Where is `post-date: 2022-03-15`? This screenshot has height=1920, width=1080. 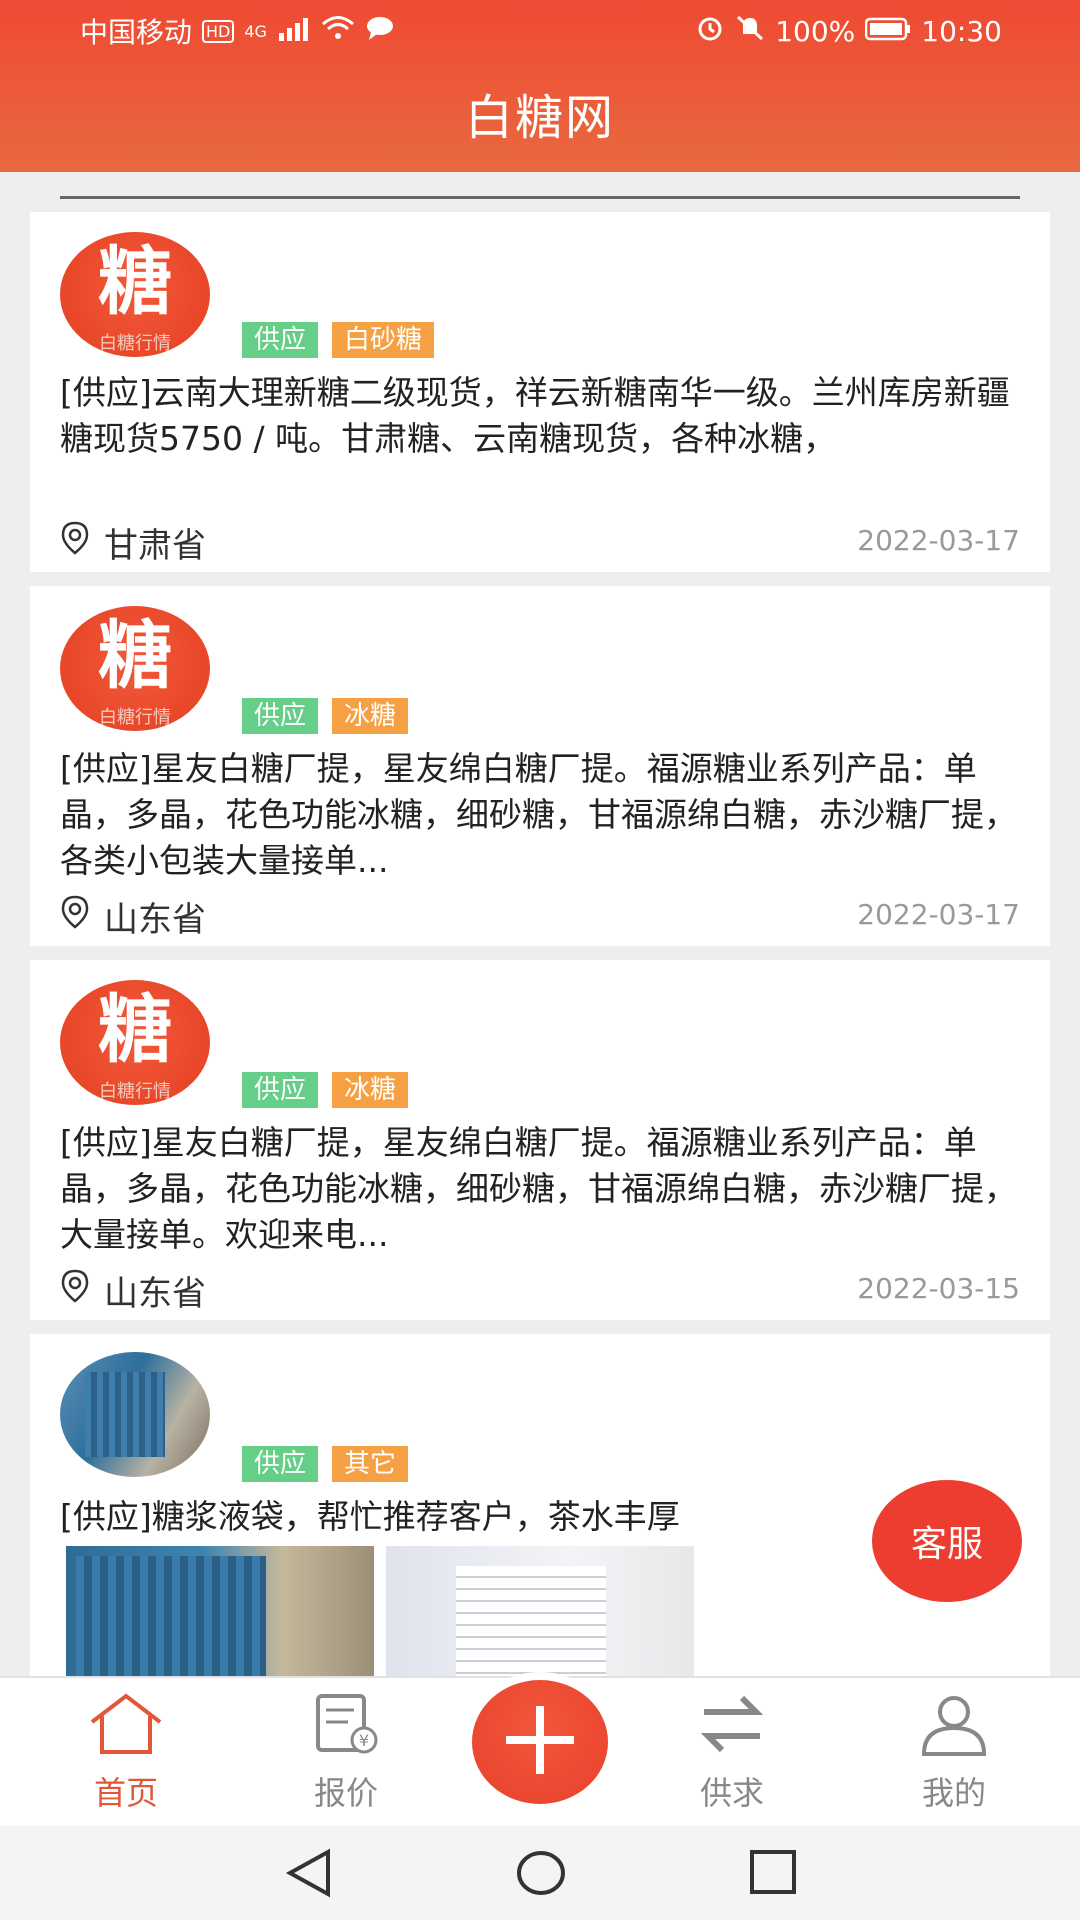
post-date: 2022-03-15 is located at coordinates (938, 1288).